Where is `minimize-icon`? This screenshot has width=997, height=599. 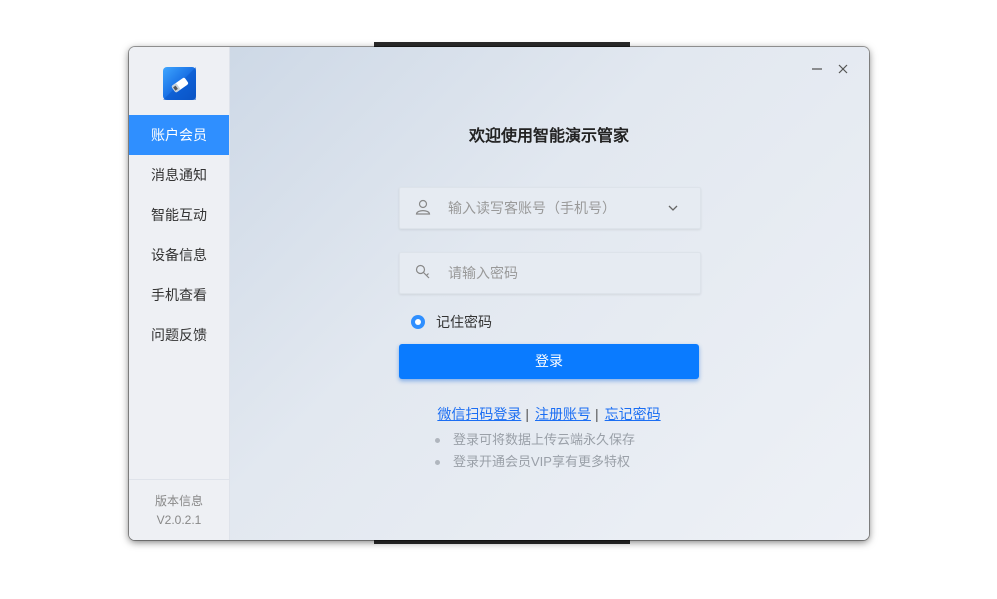
minimize-icon is located at coordinates (817, 69).